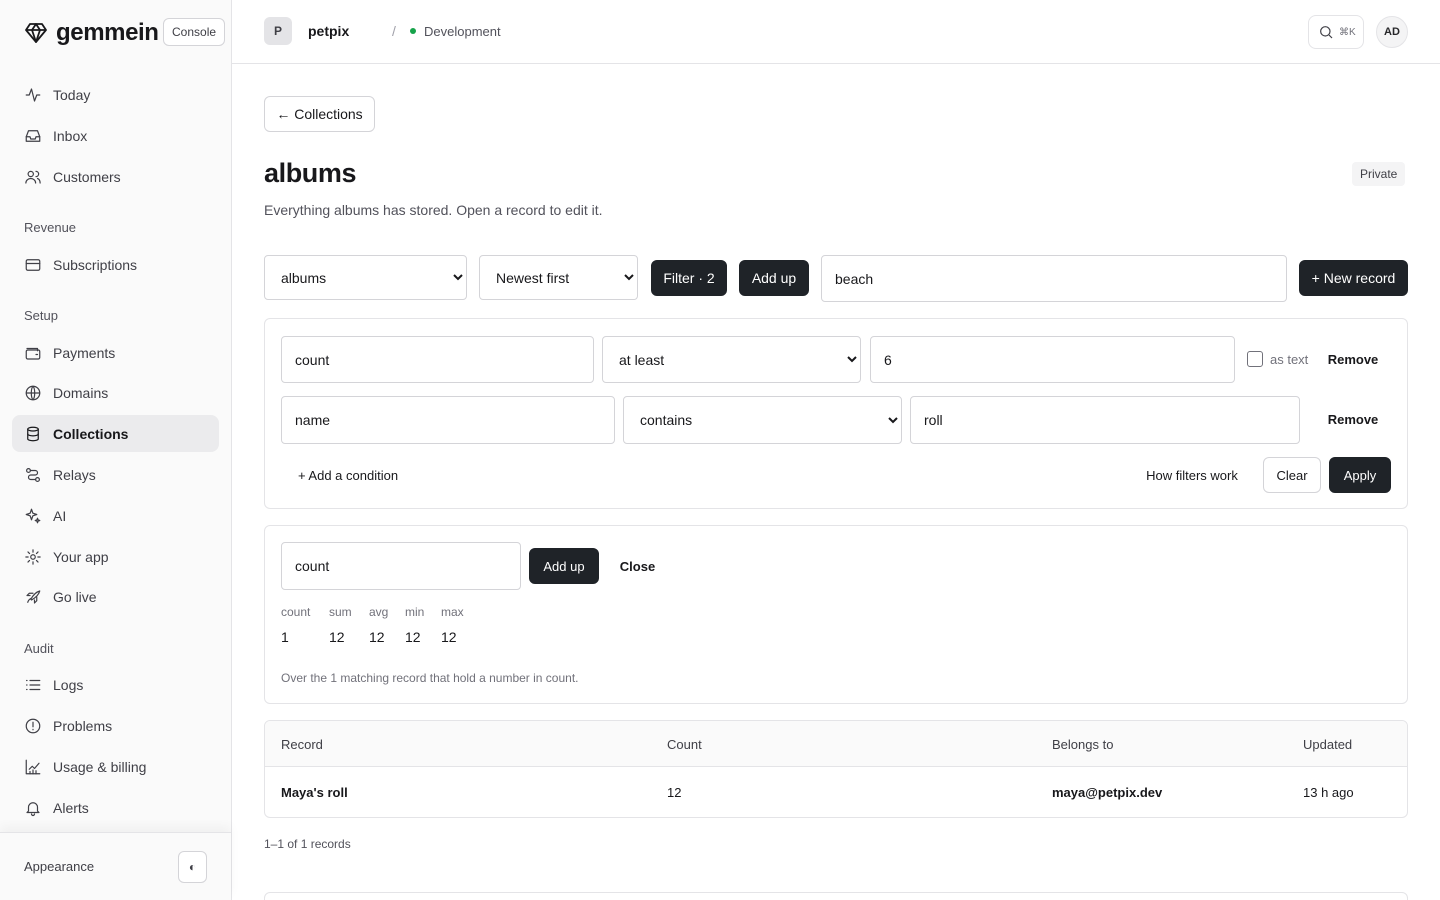 The height and width of the screenshot is (900, 1440). What do you see at coordinates (75, 596) in the screenshot?
I see `sidebar-item-label: Go live` at bounding box center [75, 596].